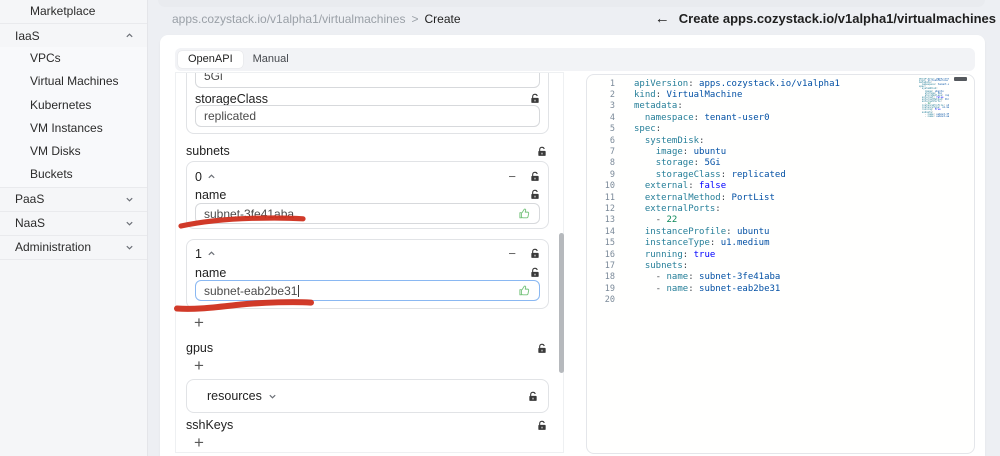  I want to click on code-text: subnets:, so click(666, 265).